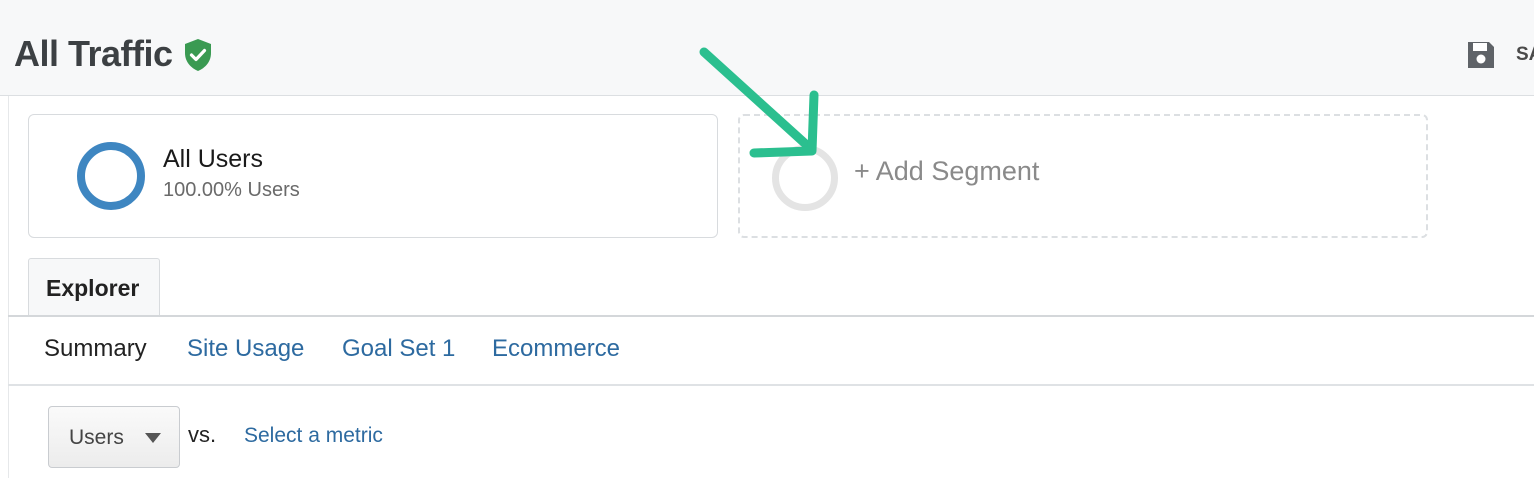 This screenshot has height=478, width=1534. I want to click on add-segment-label: + Add Segment, so click(947, 171).